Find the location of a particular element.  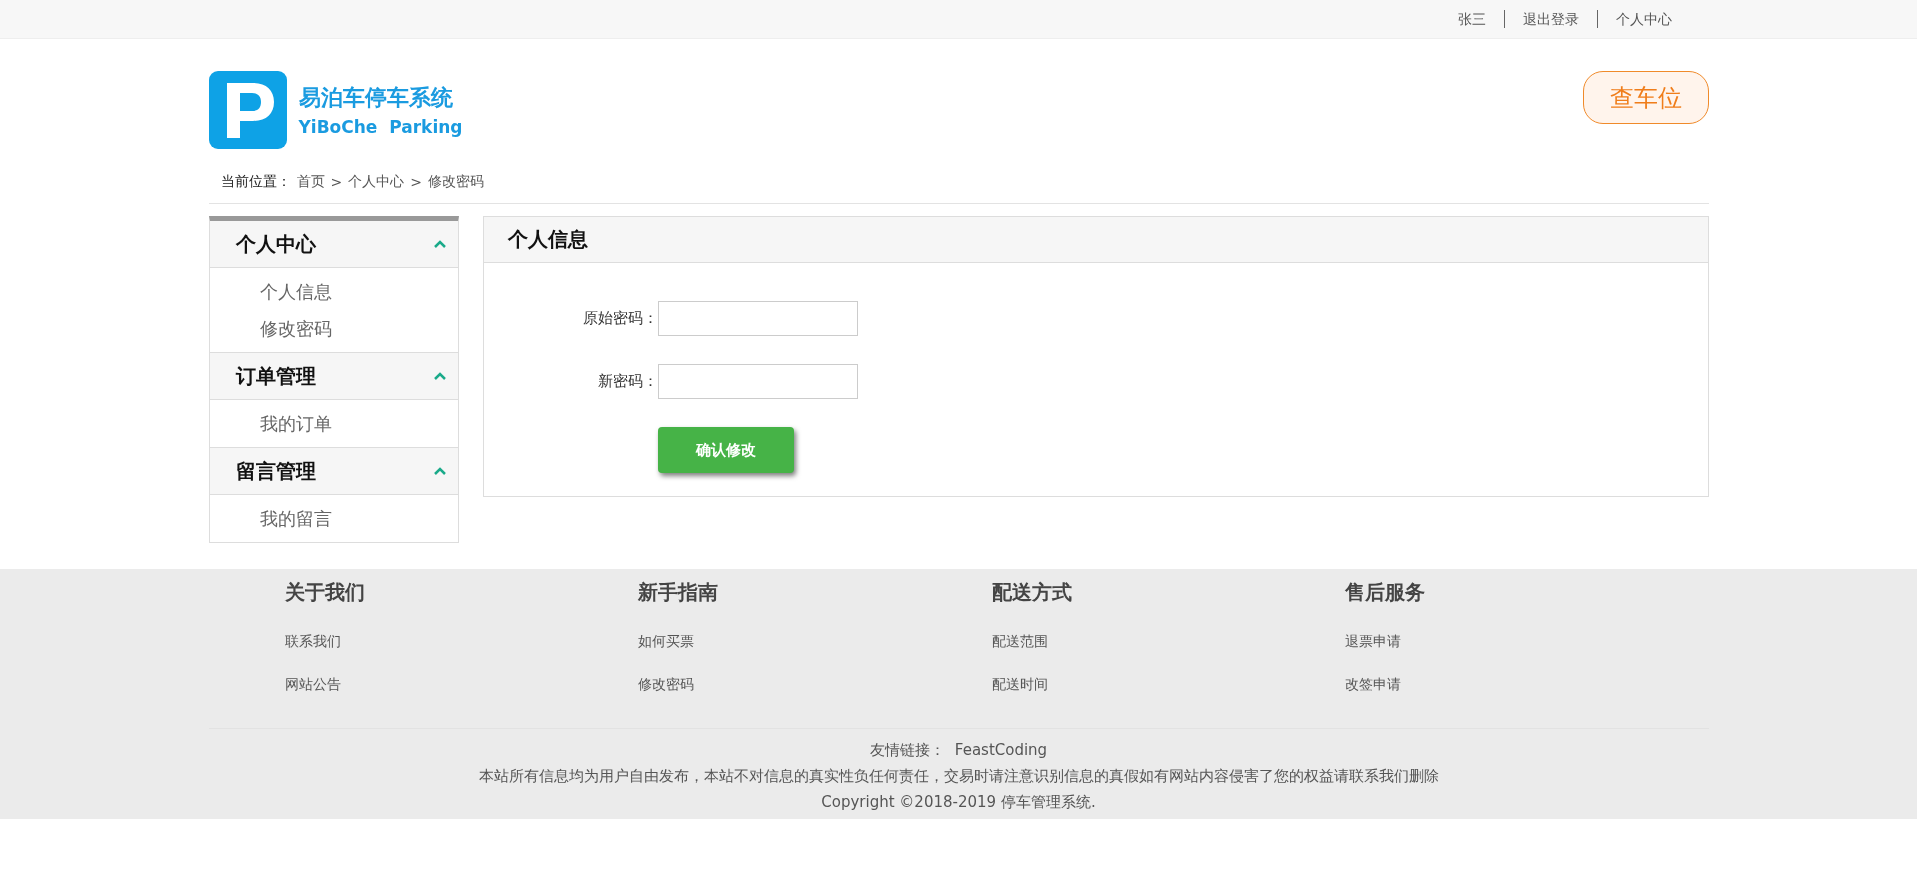

footer-link: 配送范围 is located at coordinates (1168, 641).